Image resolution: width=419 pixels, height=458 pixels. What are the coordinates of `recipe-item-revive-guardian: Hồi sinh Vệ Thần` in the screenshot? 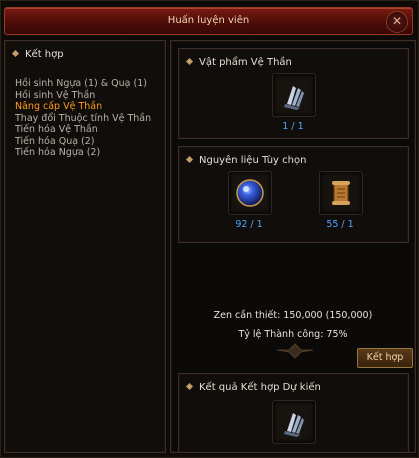 It's located at (83, 96).